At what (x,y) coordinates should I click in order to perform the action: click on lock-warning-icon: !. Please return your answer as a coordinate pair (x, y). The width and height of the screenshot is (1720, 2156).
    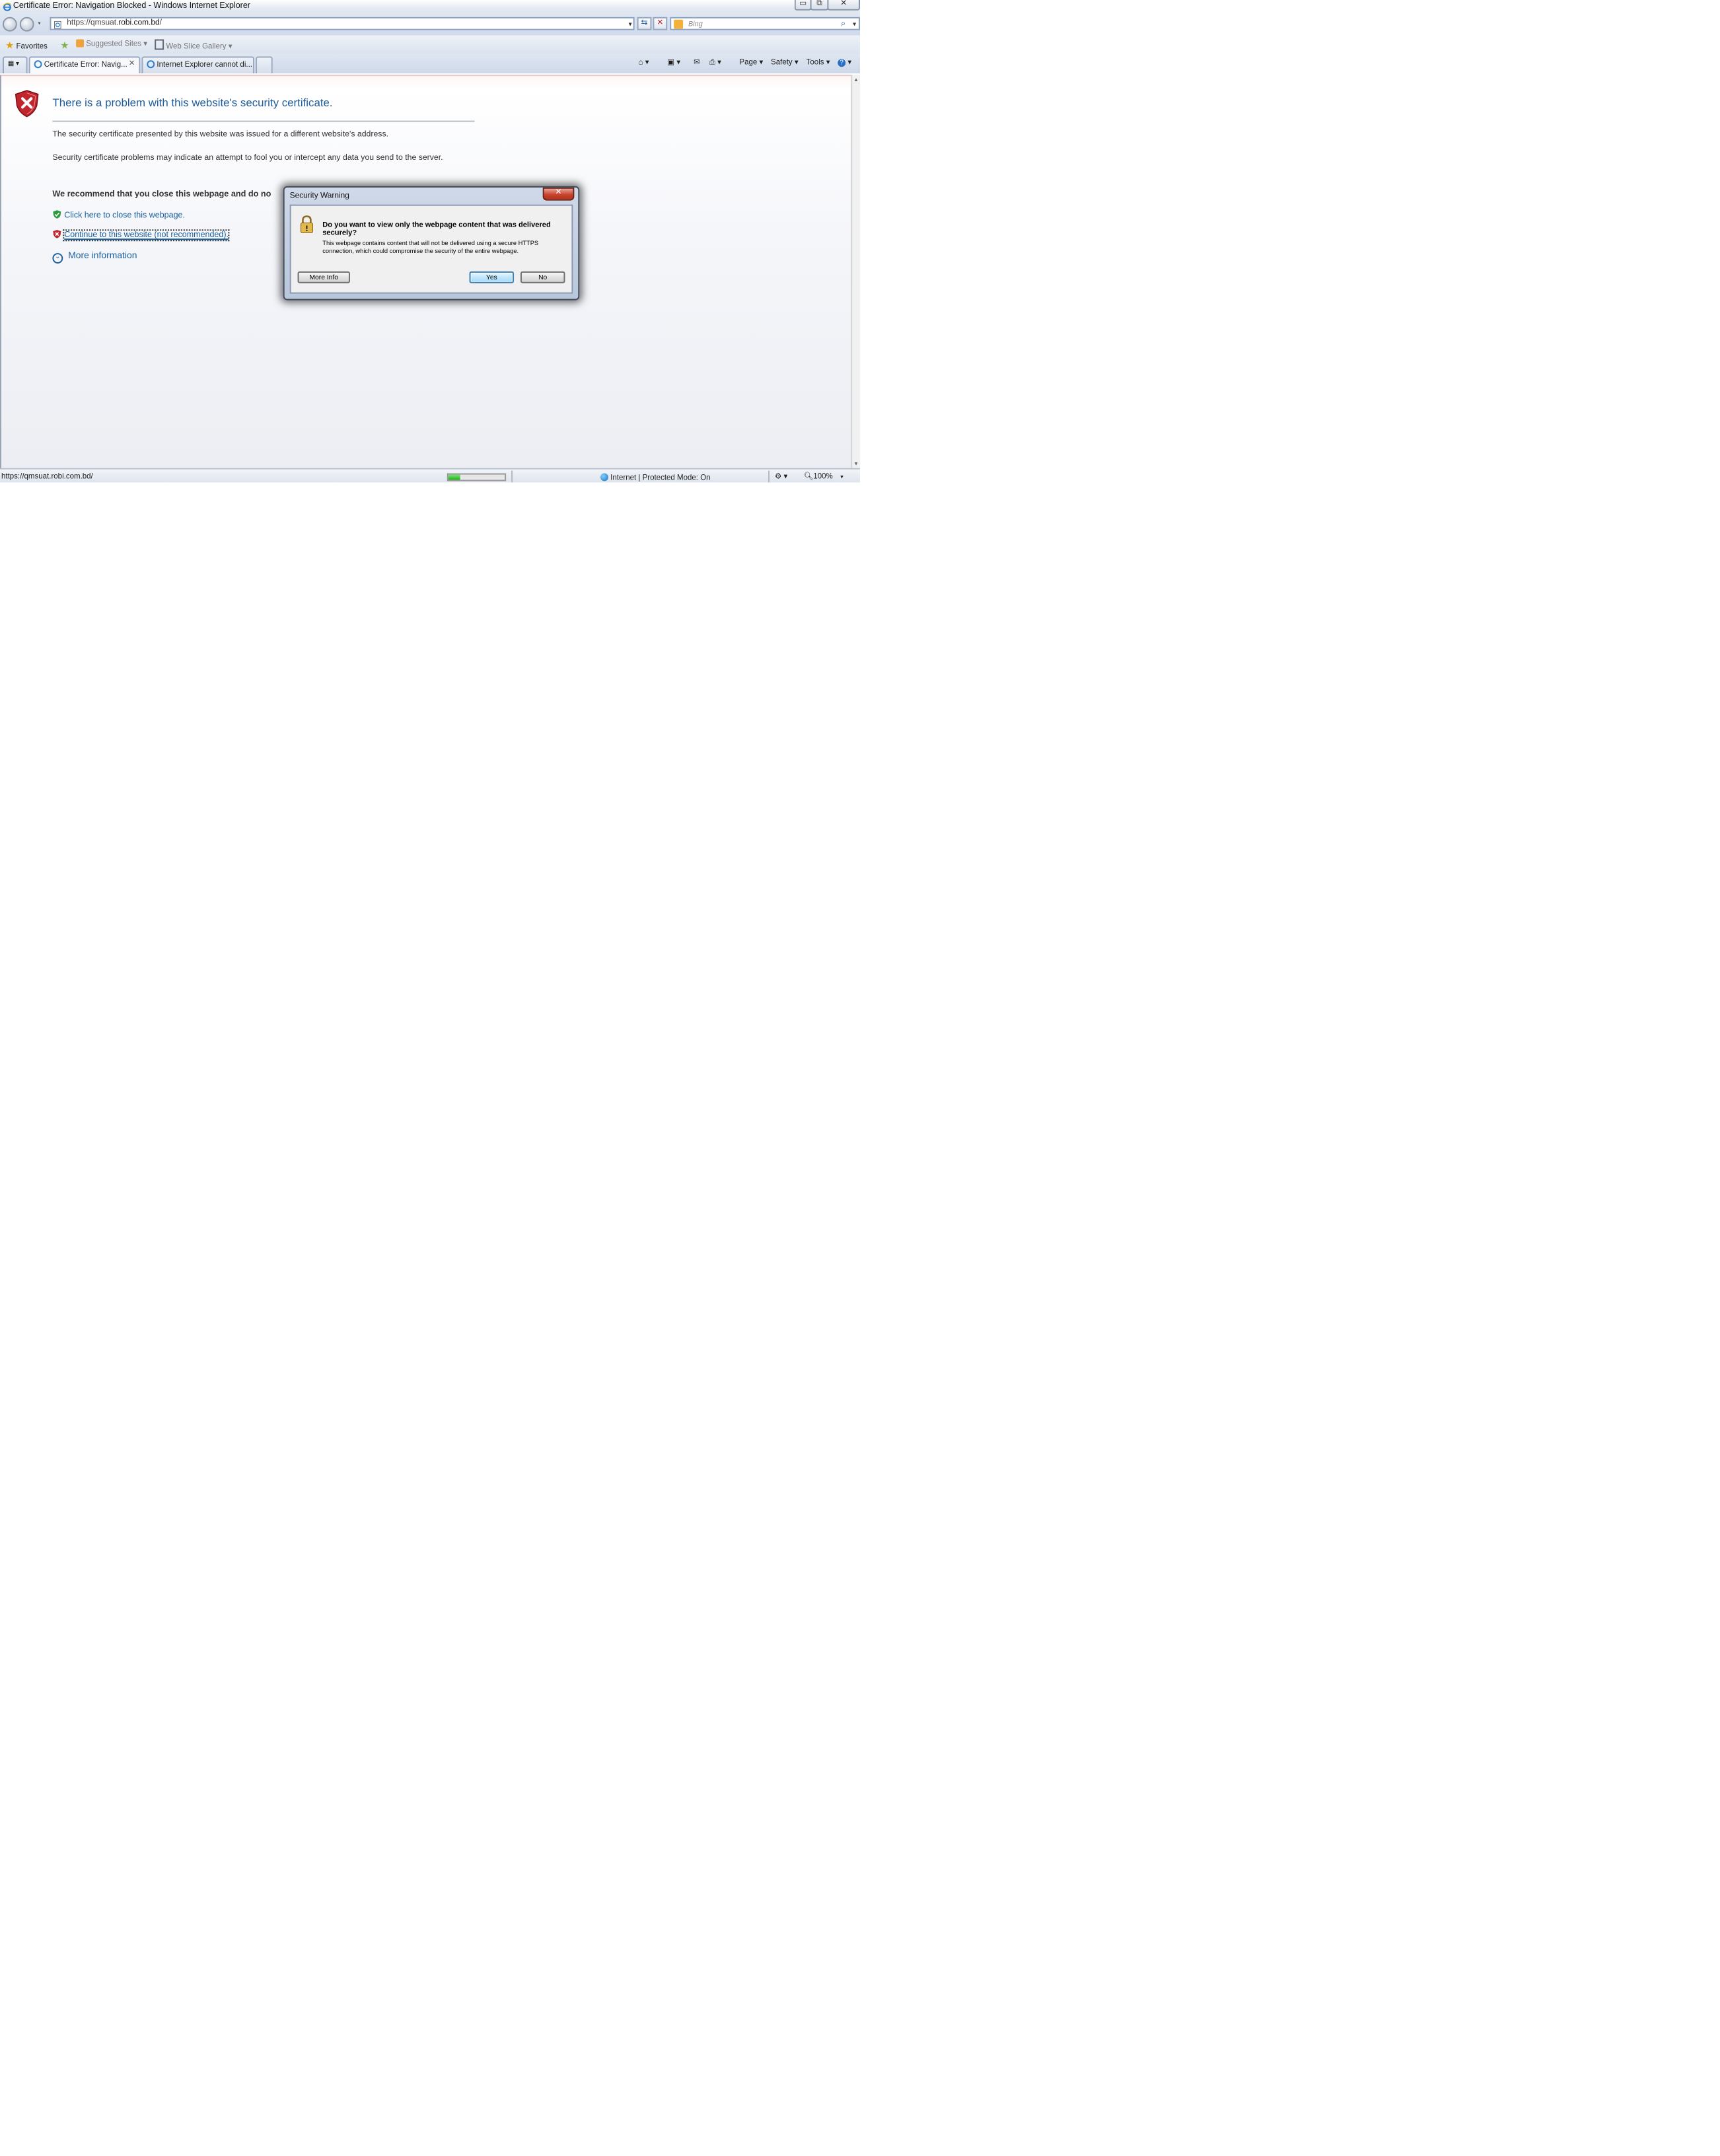
    Looking at the image, I should click on (306, 224).